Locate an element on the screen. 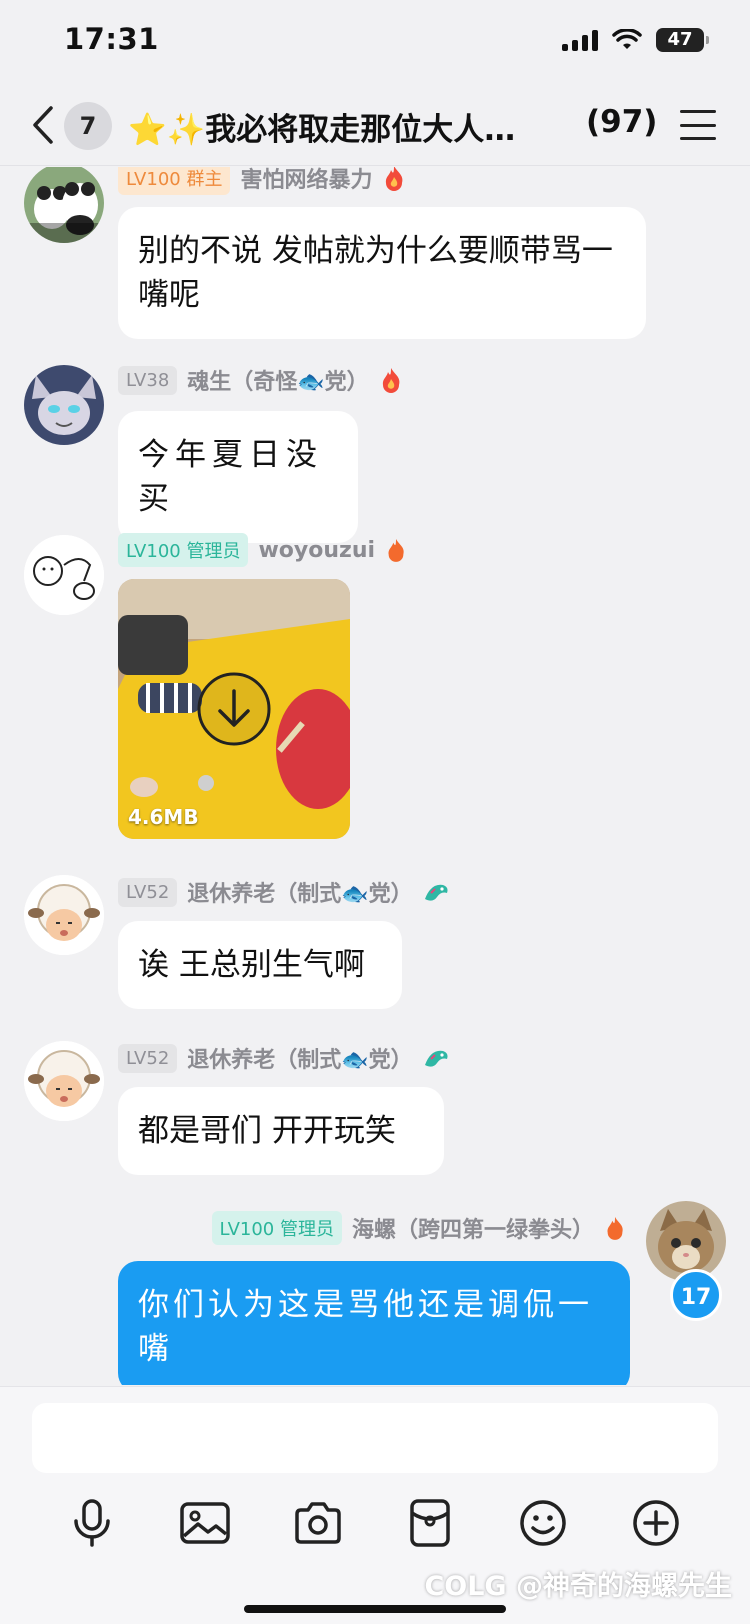  sender-name: 魂生（奇怪🐟党） is located at coordinates (277, 380).